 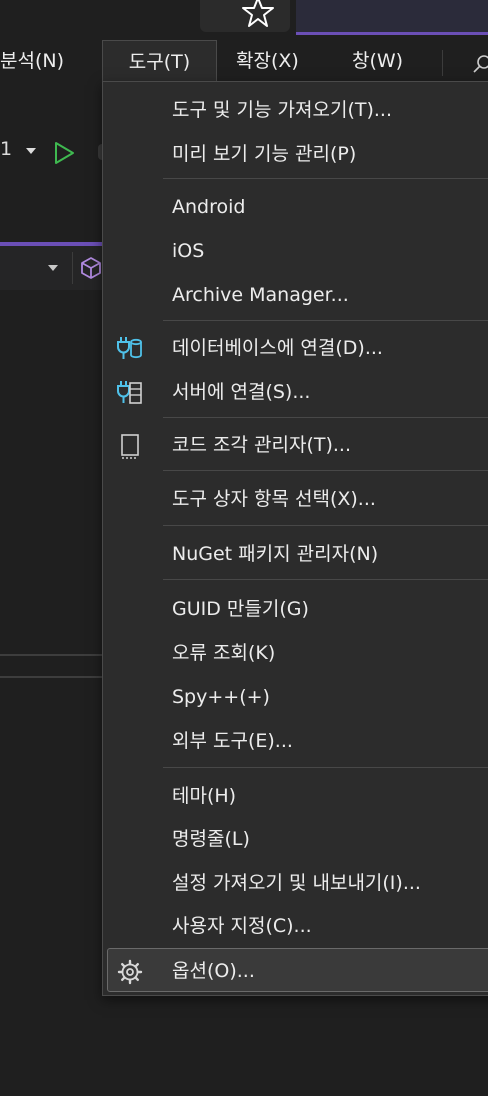 What do you see at coordinates (72, 268) in the screenshot?
I see `navigation-divider` at bounding box center [72, 268].